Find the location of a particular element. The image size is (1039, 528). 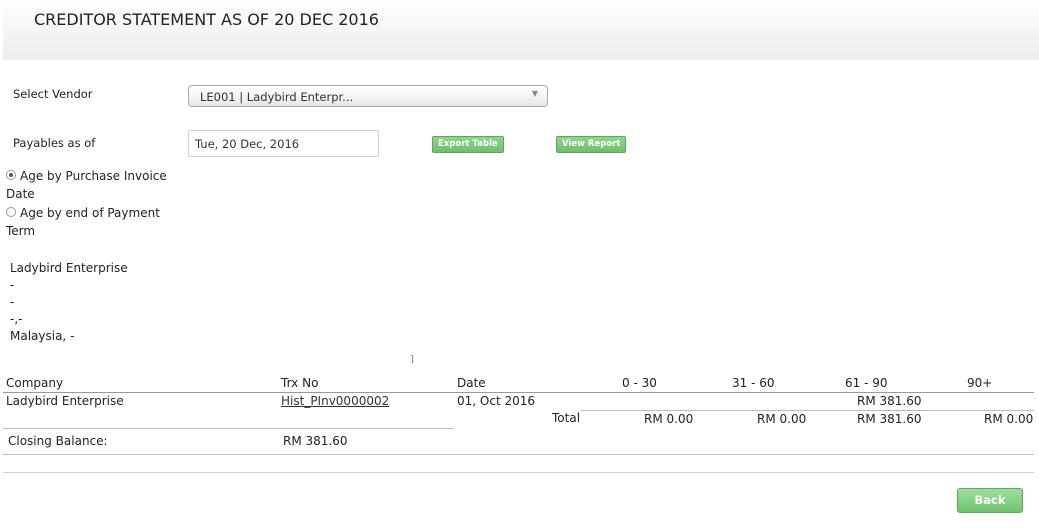

chevron-down-icon: ▼ is located at coordinates (534, 93).